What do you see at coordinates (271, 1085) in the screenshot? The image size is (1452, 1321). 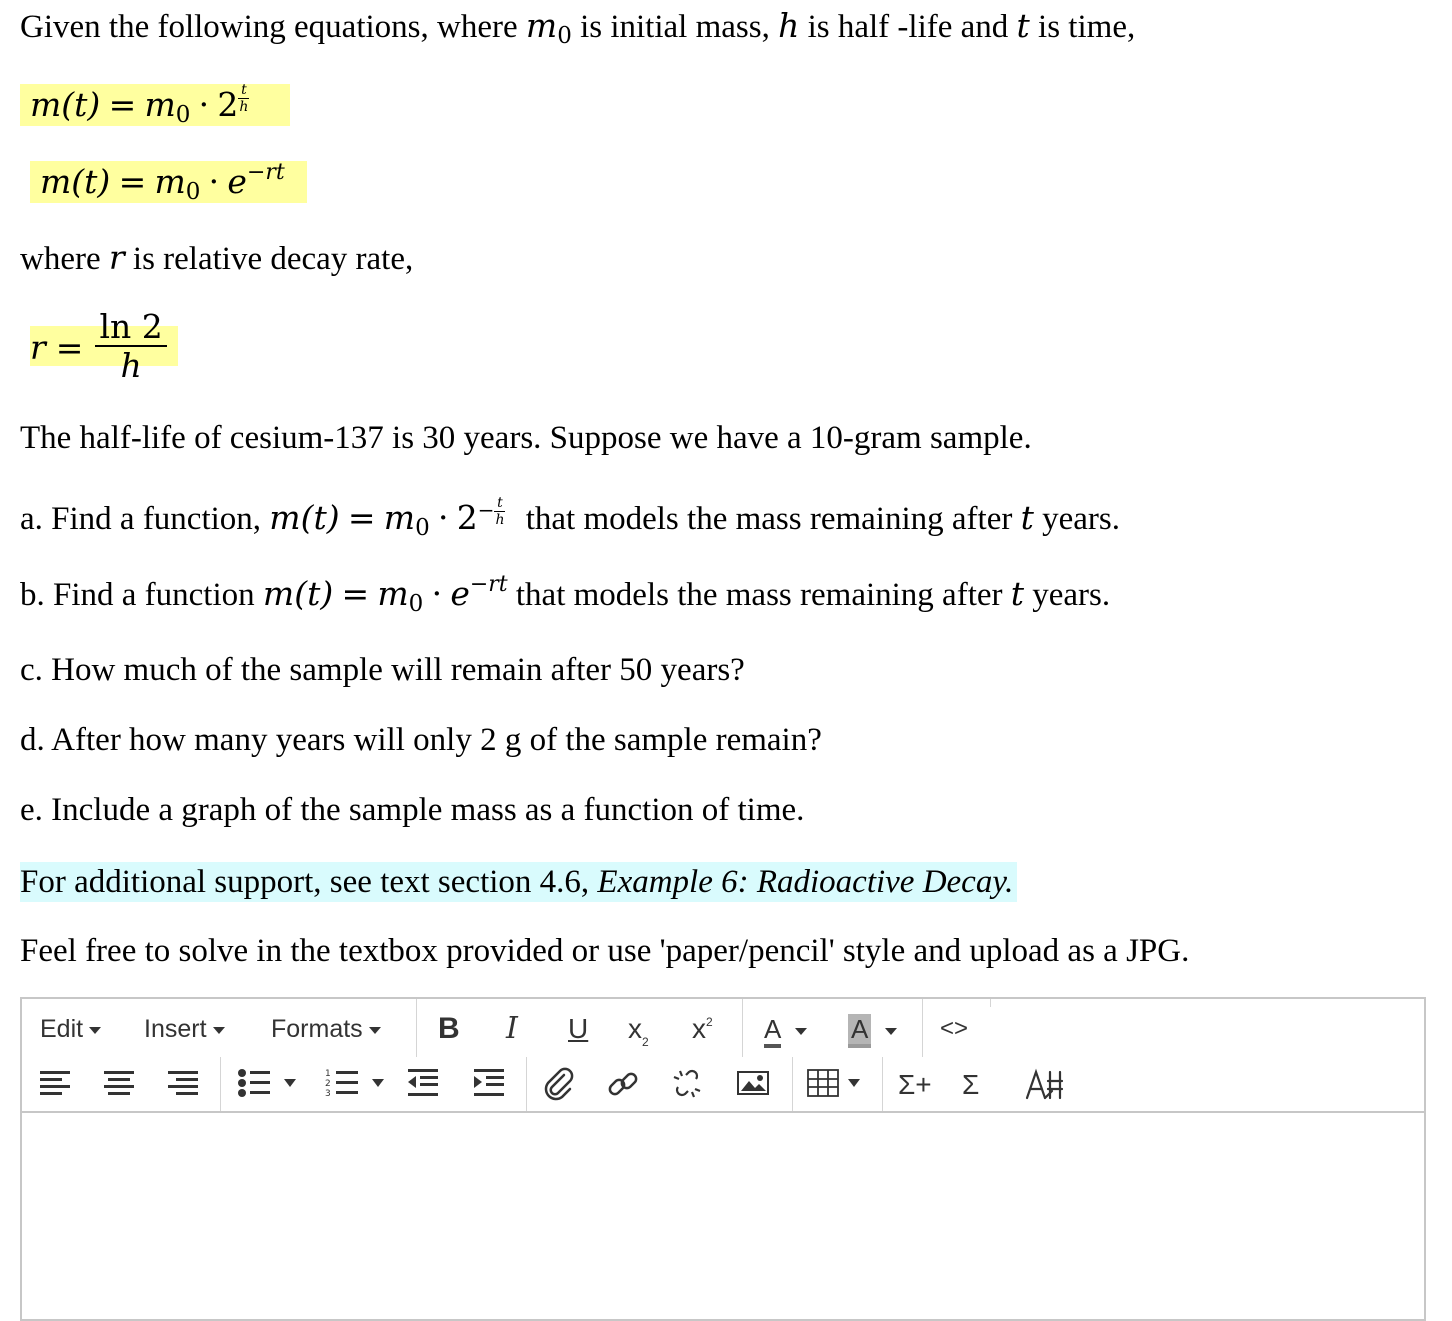 I see `bullet-list-button` at bounding box center [271, 1085].